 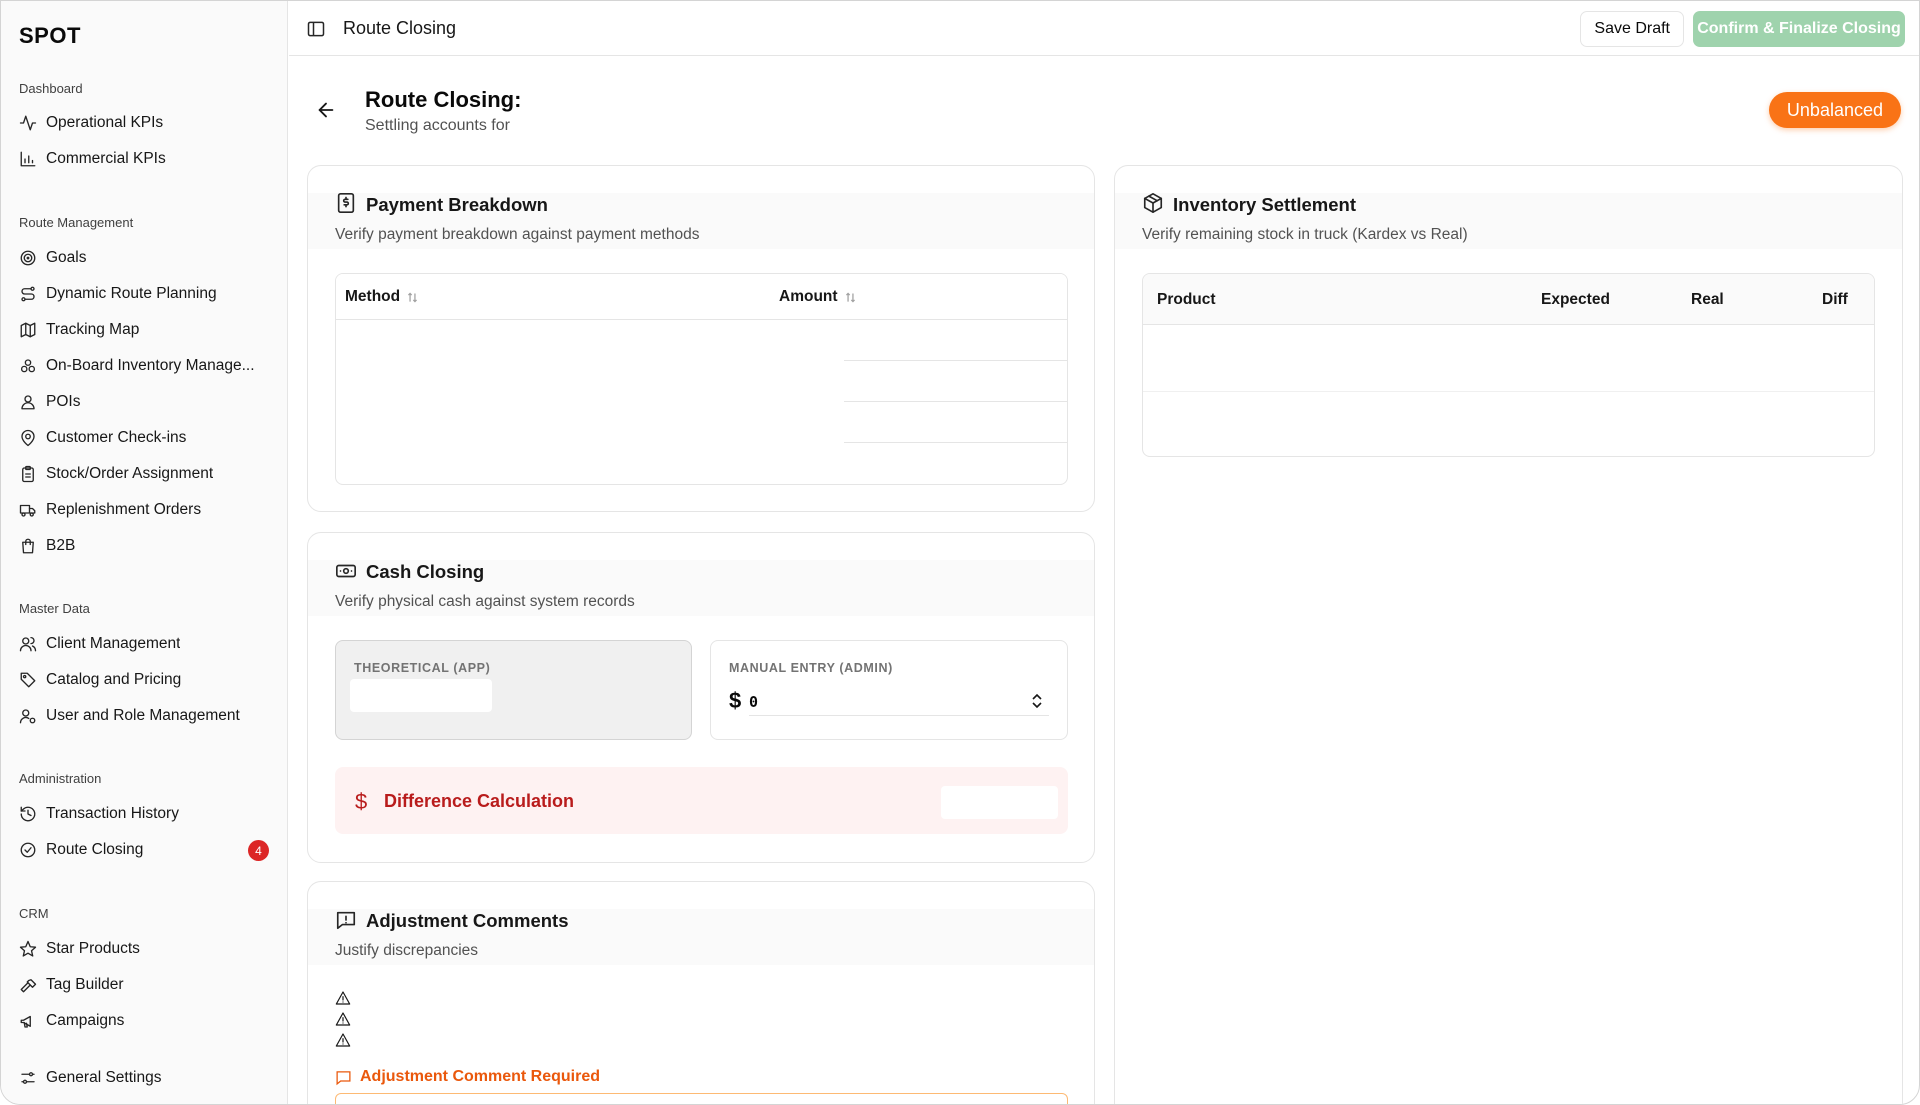 What do you see at coordinates (316, 29) in the screenshot?
I see `sidebar-toggle-icon` at bounding box center [316, 29].